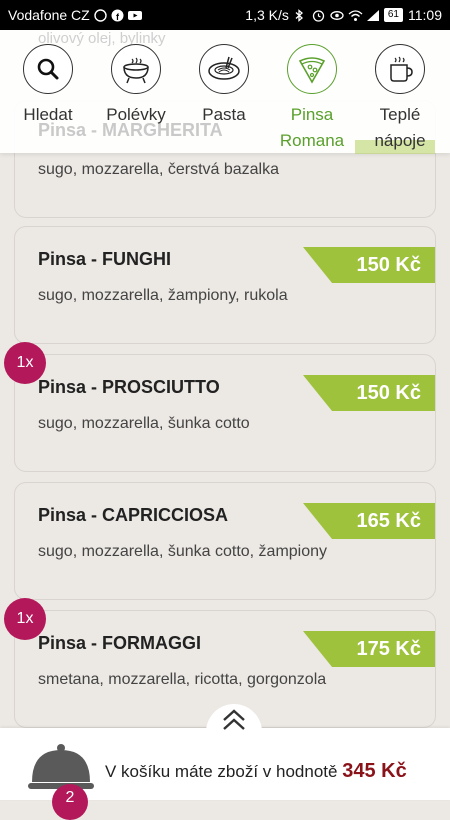  Describe the element at coordinates (393, 15) in the screenshot. I see `battery-level: 61` at that location.